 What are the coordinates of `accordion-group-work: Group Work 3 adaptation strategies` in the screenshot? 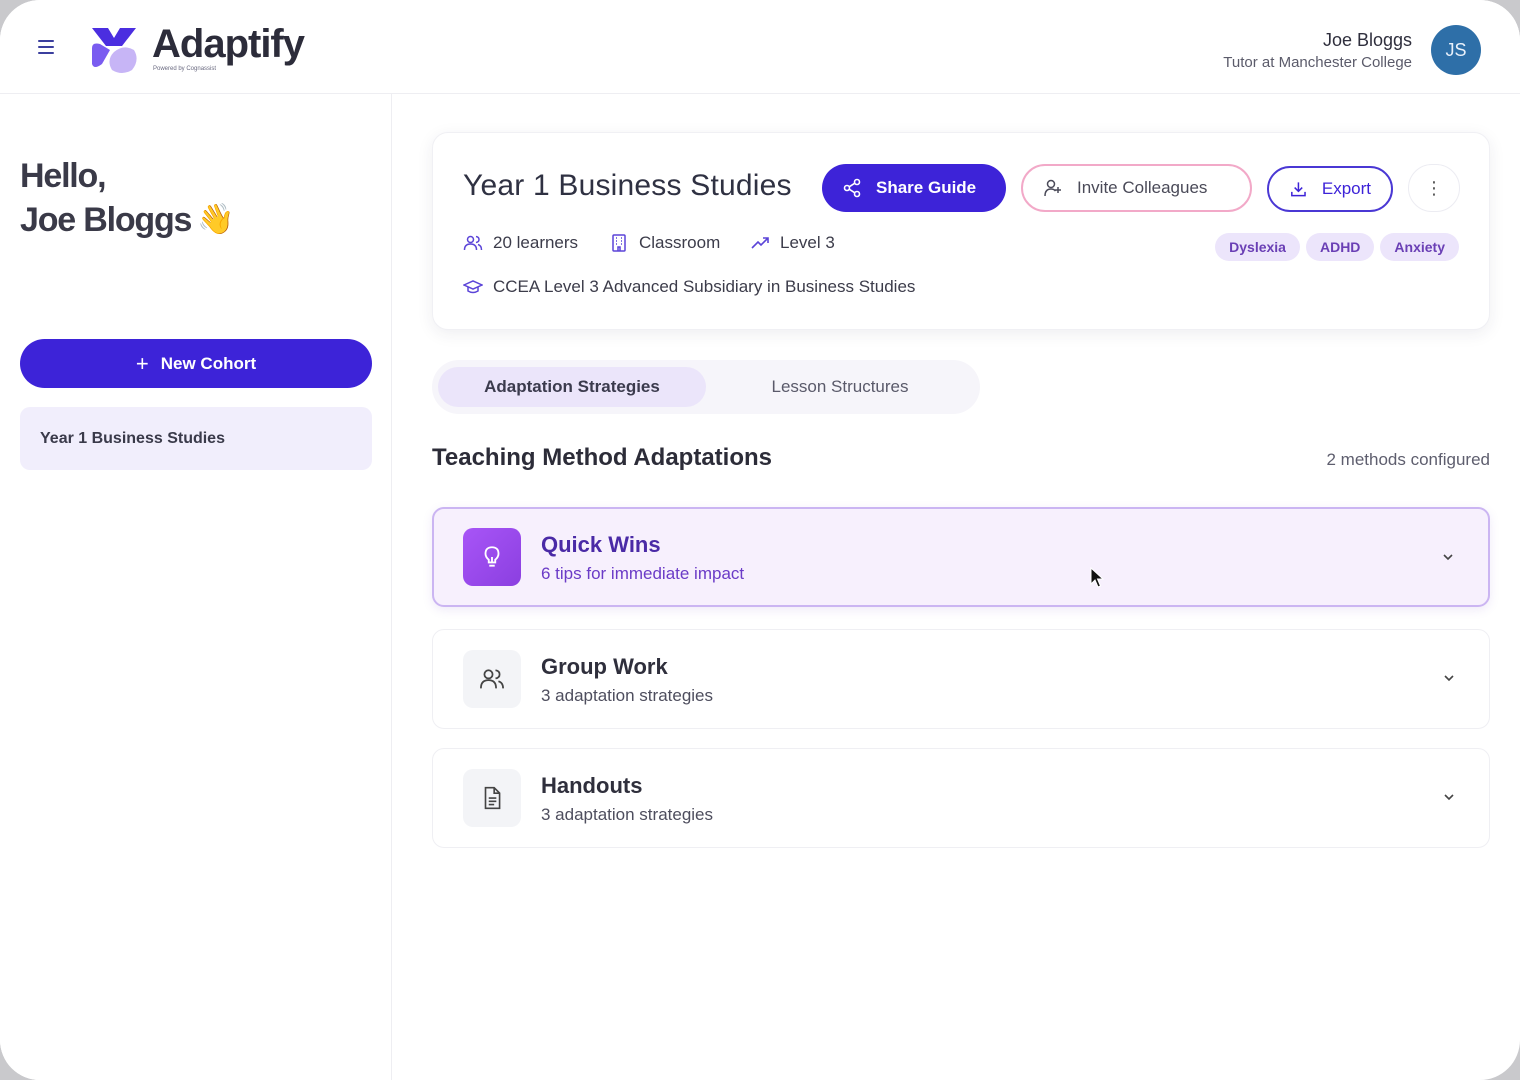 It's located at (961, 679).